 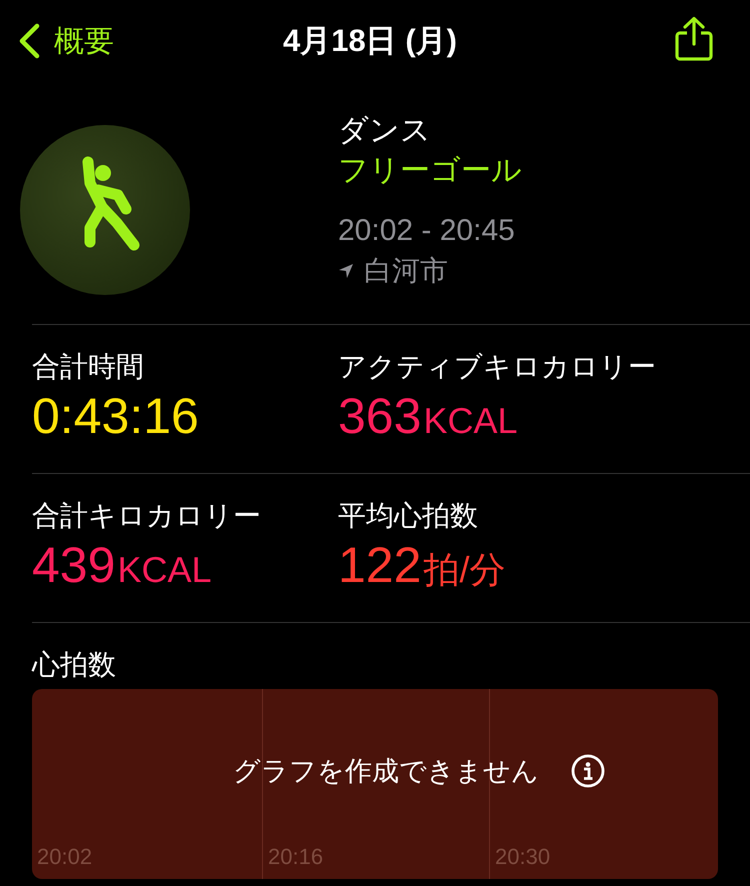 What do you see at coordinates (408, 516) in the screenshot?
I see `stat-label: 平均心拍数` at bounding box center [408, 516].